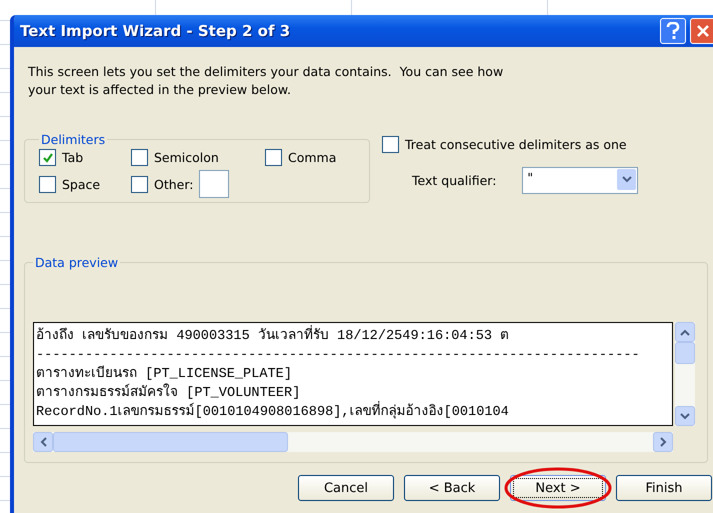 This screenshot has width=713, height=513. What do you see at coordinates (266, 81) in the screenshot?
I see `instruction-text: This screen lets you set the delimiters your data contains. You can see how your text is affected in the preview below.` at bounding box center [266, 81].